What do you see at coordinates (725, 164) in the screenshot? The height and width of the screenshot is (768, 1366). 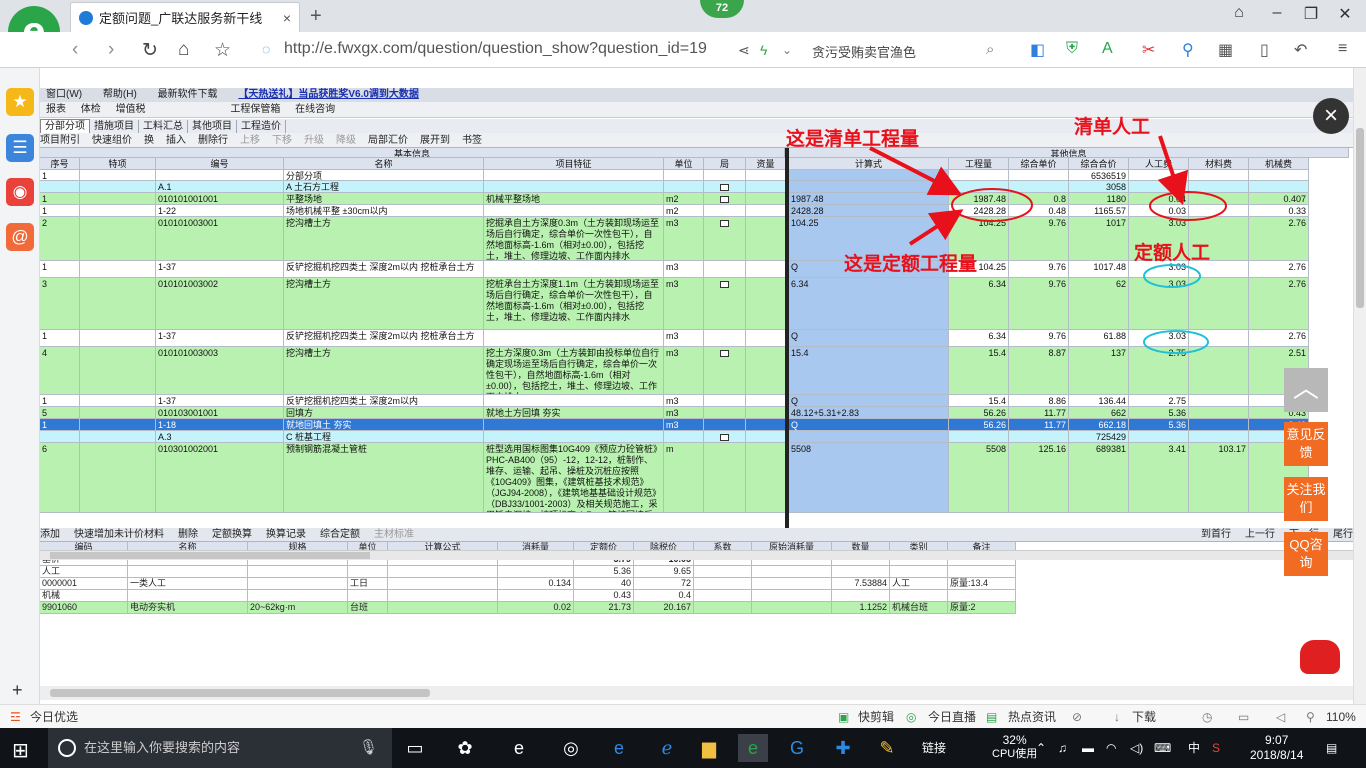 I see `column-header: 局` at bounding box center [725, 164].